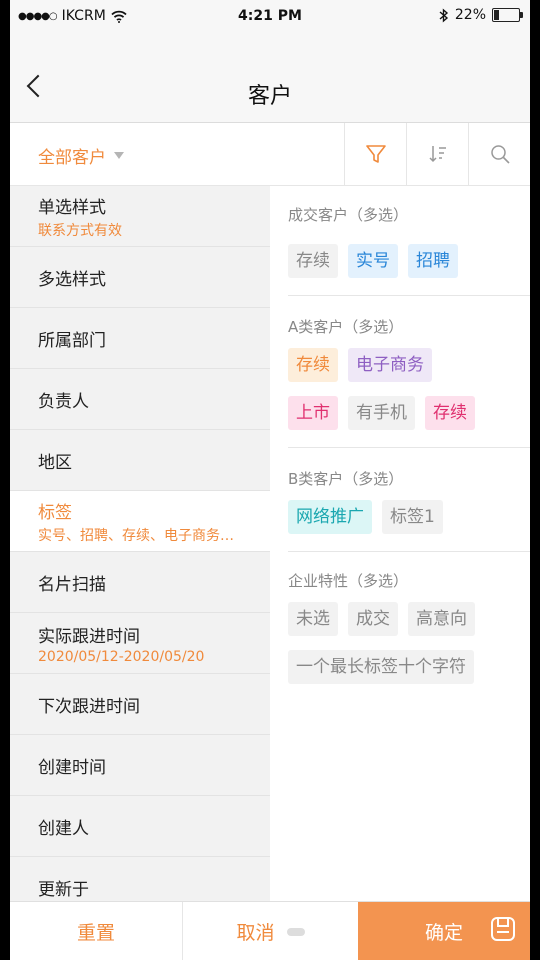  I want to click on menu-item: 实际跟进时间 2020/05/12-2020/05/20, so click(140, 643).